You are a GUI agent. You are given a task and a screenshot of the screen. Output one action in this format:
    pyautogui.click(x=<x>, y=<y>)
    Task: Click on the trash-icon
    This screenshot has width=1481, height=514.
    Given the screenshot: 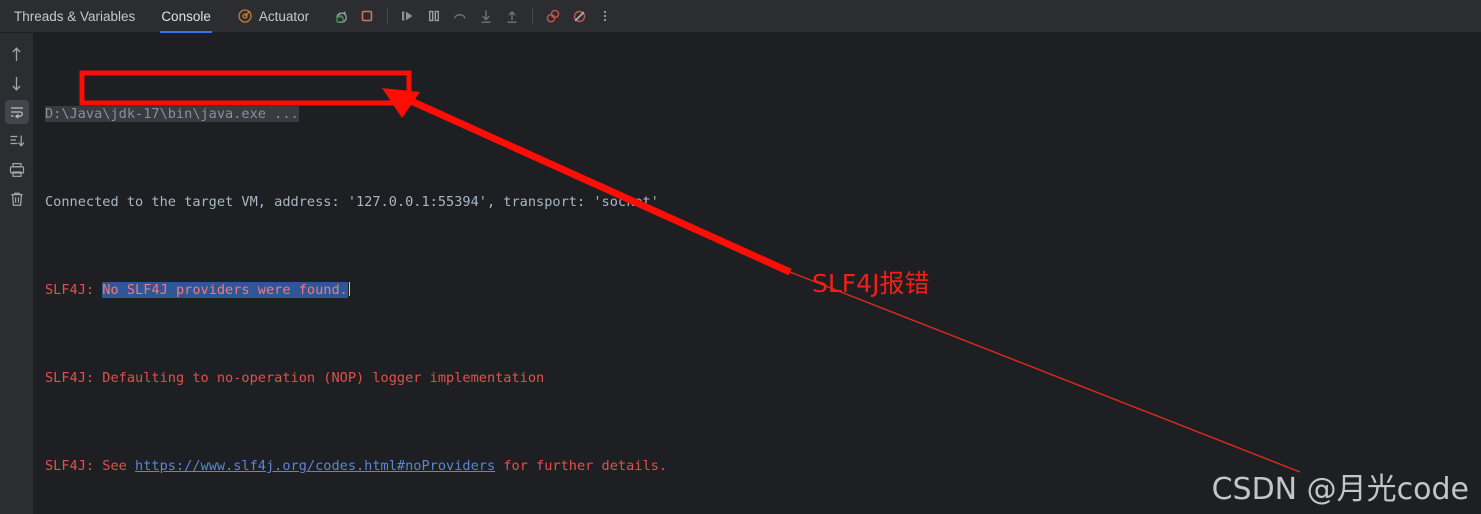 What is the action you would take?
    pyautogui.click(x=17, y=199)
    